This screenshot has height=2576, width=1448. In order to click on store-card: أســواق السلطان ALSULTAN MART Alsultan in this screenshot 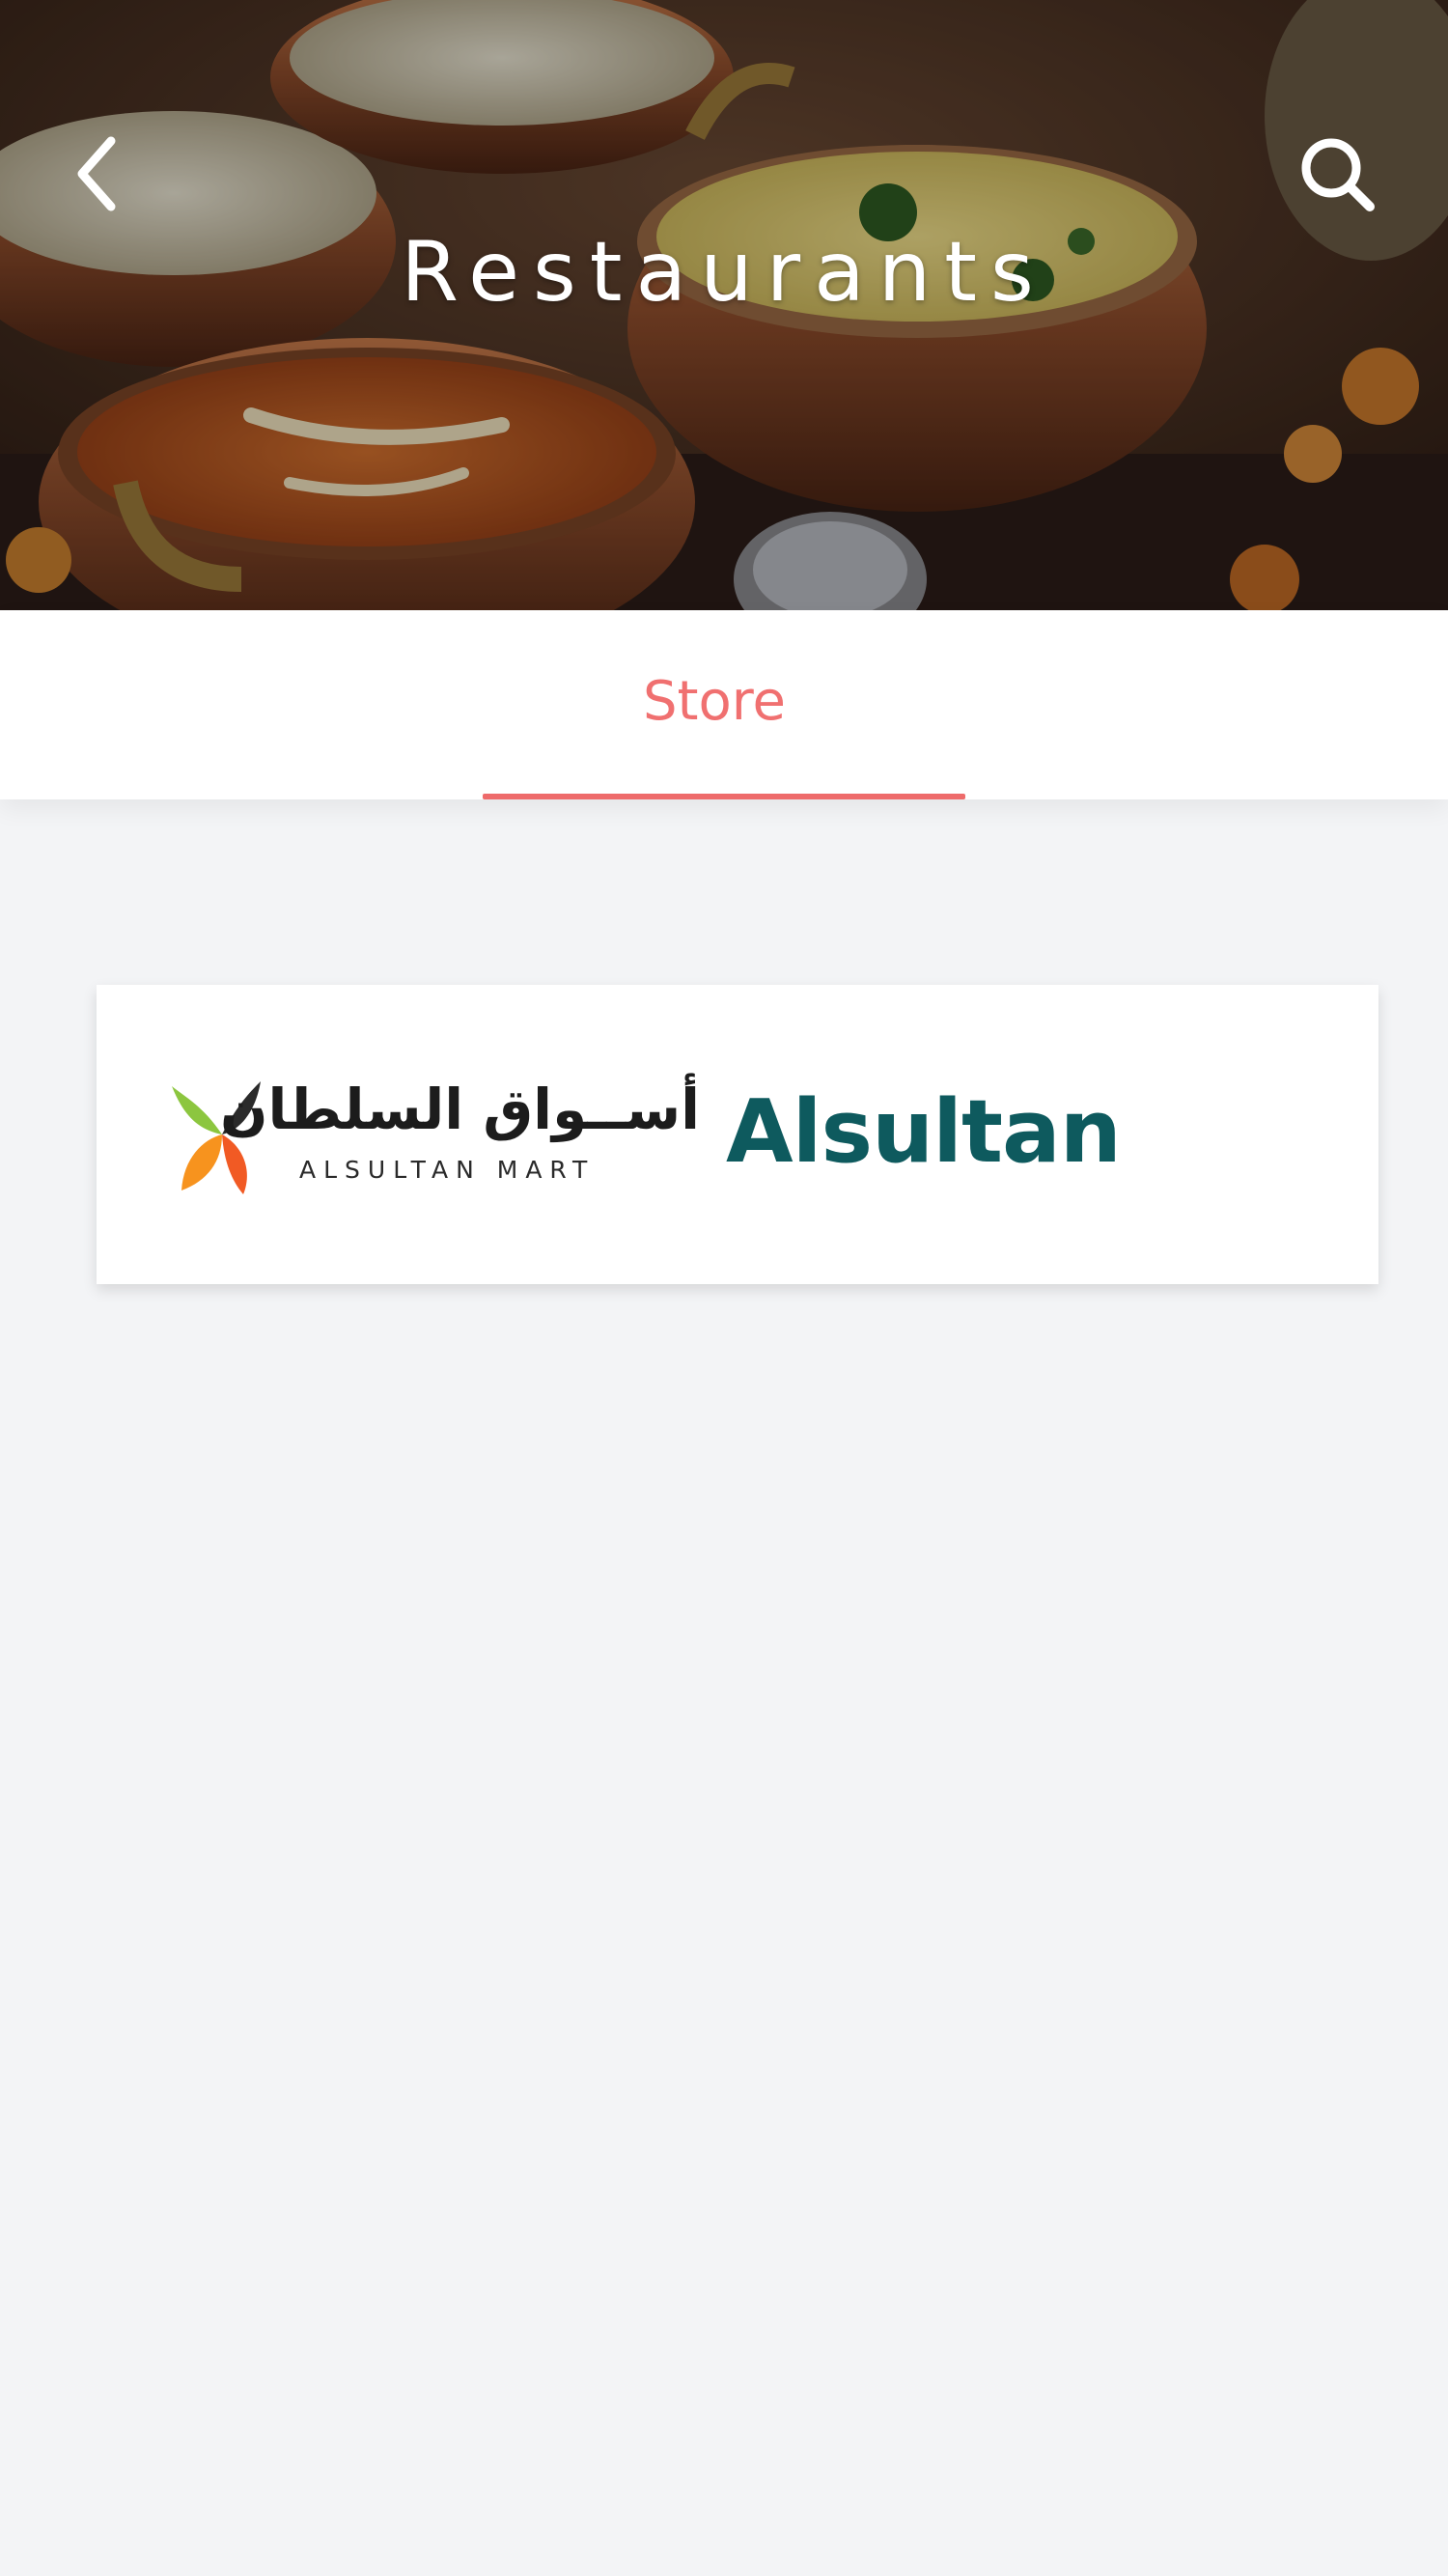, I will do `click(738, 1135)`.